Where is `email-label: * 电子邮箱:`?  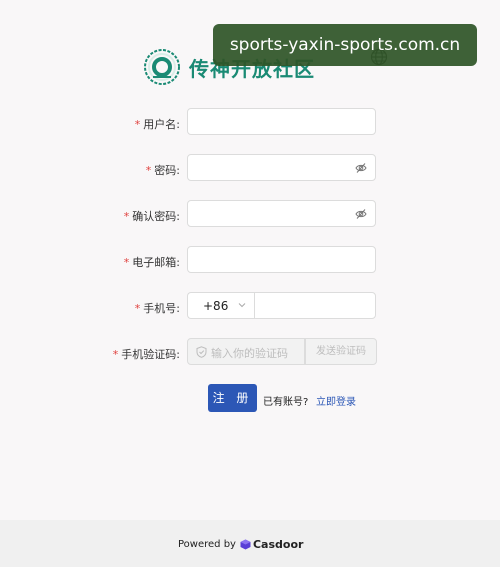
email-label: * 电子邮箱: is located at coordinates (152, 262).